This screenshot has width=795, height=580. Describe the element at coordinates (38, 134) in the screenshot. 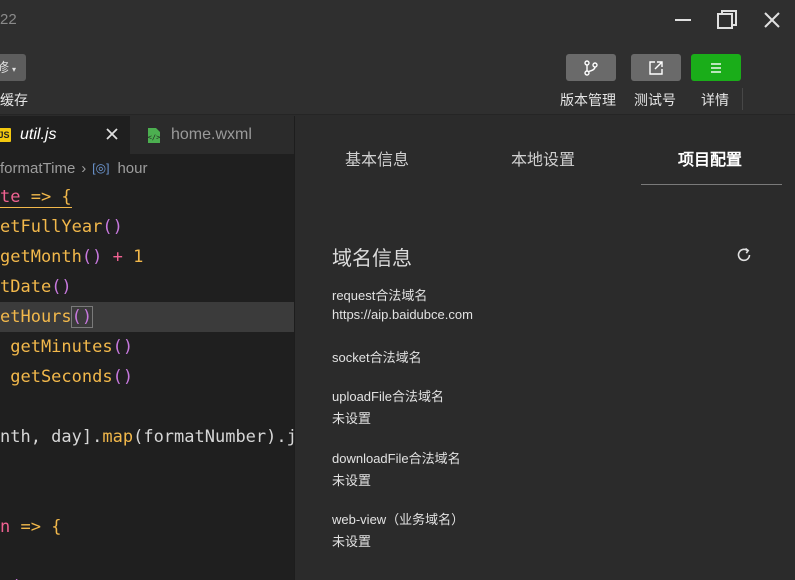

I see `tab-label: util.js` at that location.